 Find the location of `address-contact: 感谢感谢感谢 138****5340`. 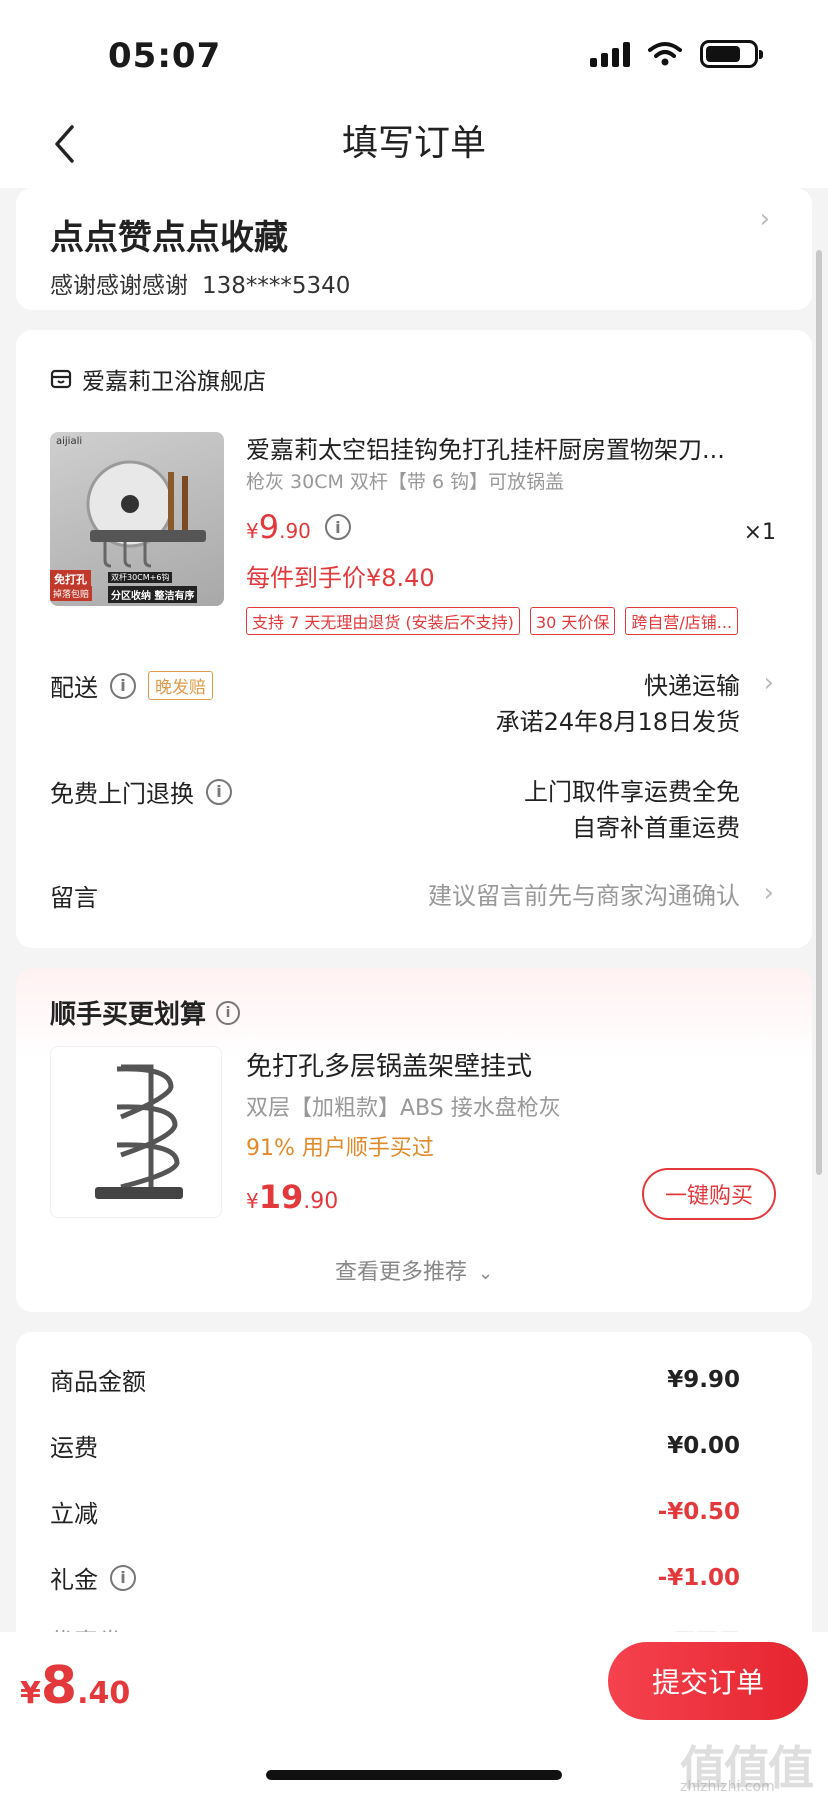

address-contact: 感谢感谢感谢 138****5340 is located at coordinates (200, 283).